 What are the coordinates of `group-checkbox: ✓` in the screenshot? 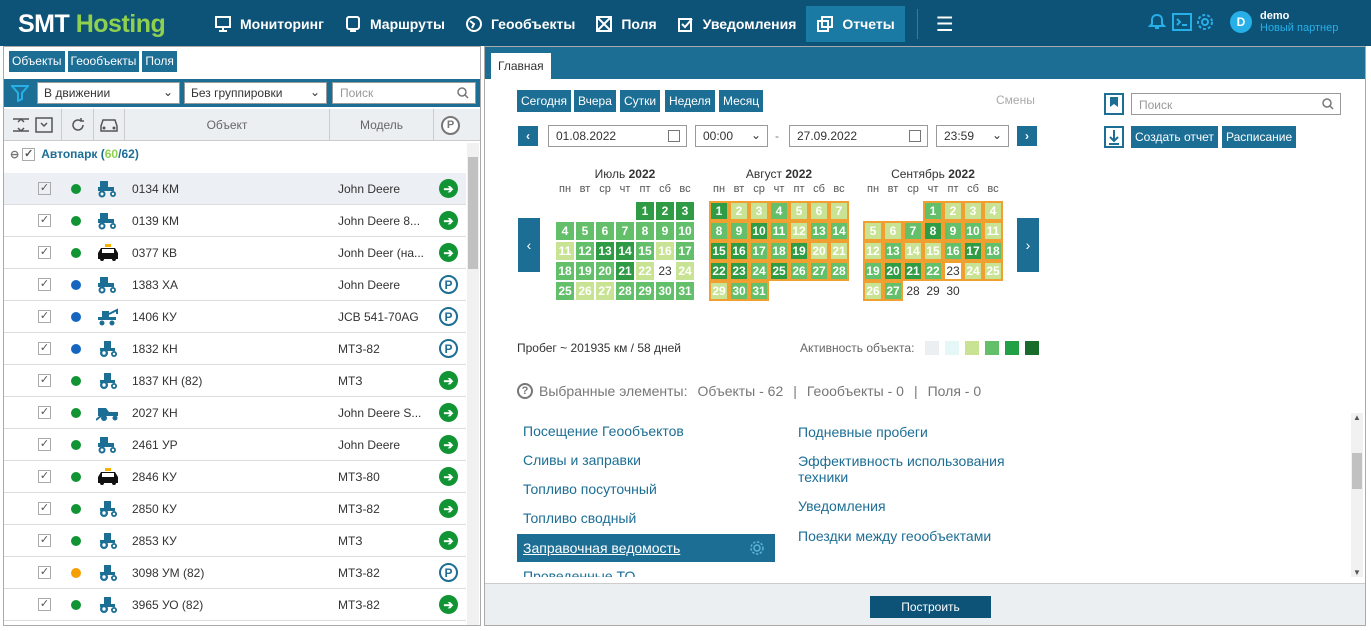 It's located at (29, 154).